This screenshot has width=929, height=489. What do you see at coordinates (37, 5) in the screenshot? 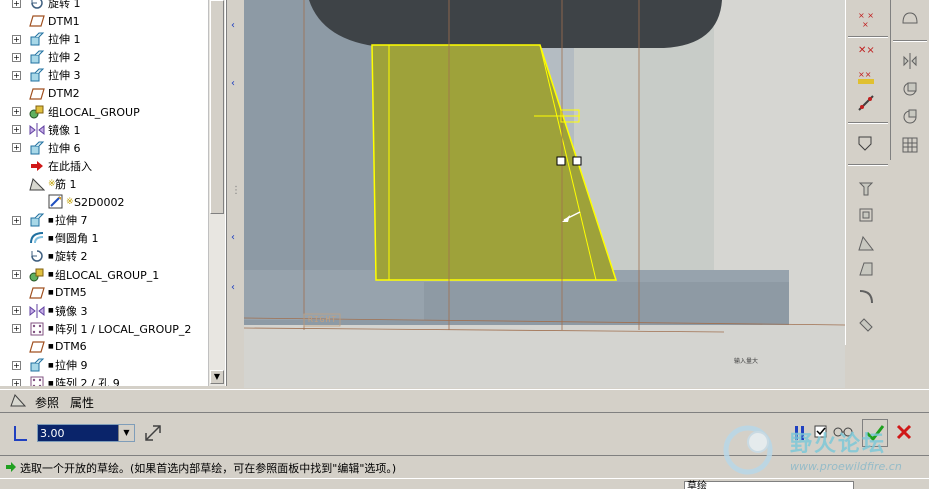
I see `revolve-icon` at bounding box center [37, 5].